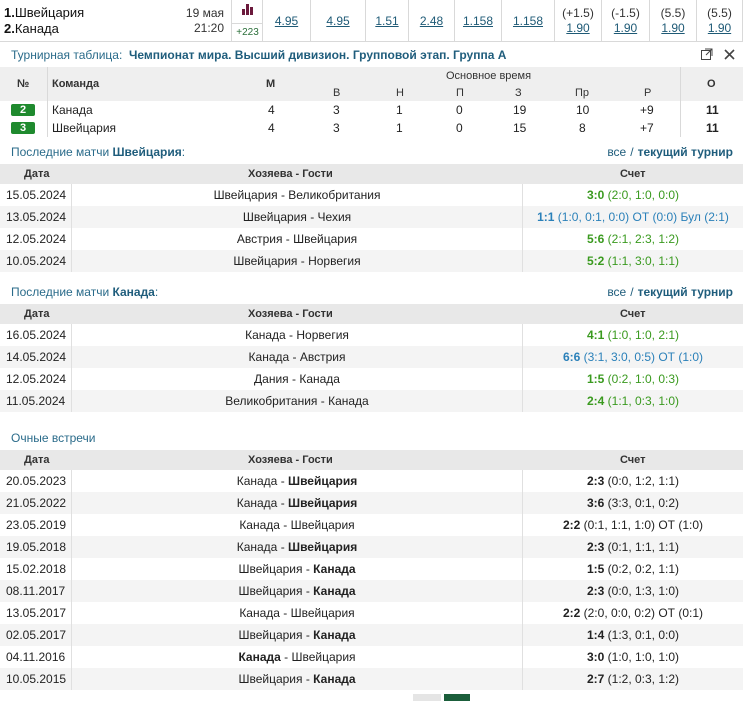 The image size is (743, 701). I want to click on team1-number: 1., so click(9, 12).